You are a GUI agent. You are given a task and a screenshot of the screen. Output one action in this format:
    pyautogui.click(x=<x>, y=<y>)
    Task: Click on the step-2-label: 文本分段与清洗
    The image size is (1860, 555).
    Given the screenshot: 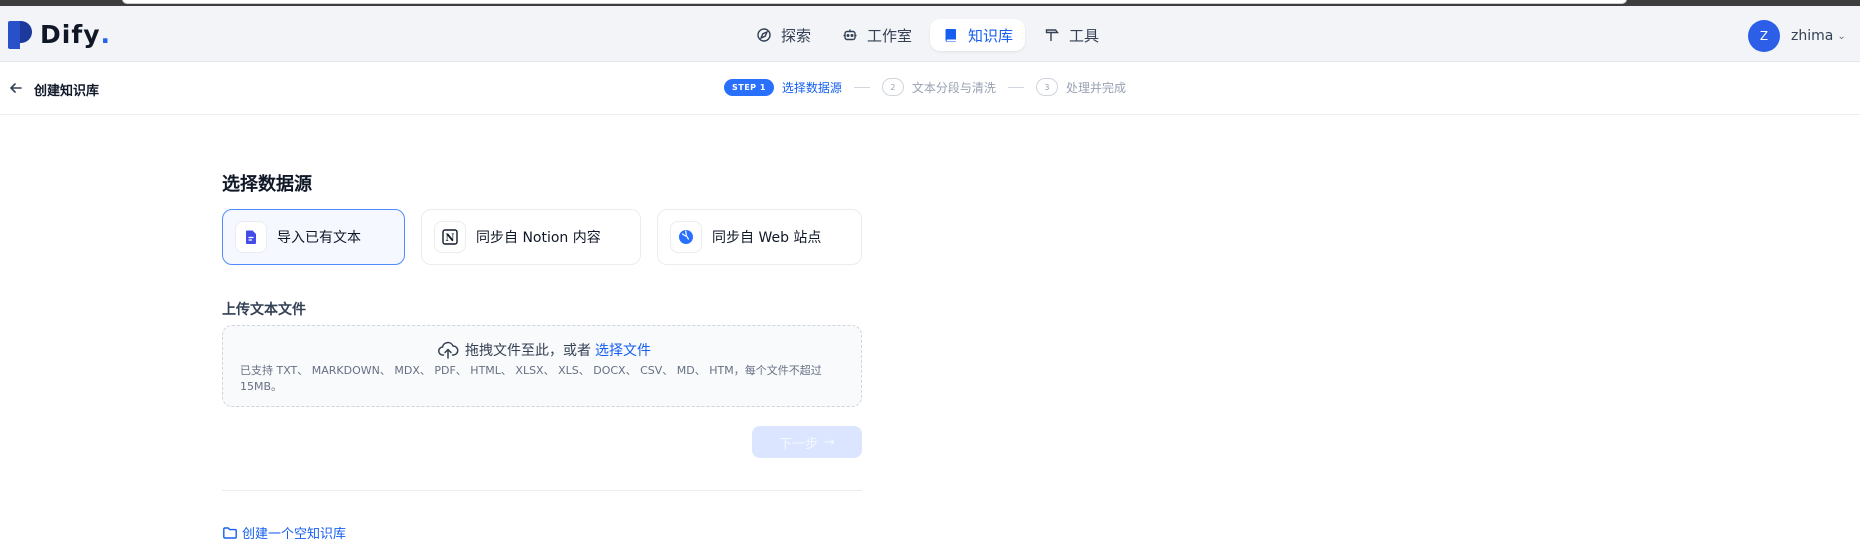 What is the action you would take?
    pyautogui.click(x=953, y=87)
    